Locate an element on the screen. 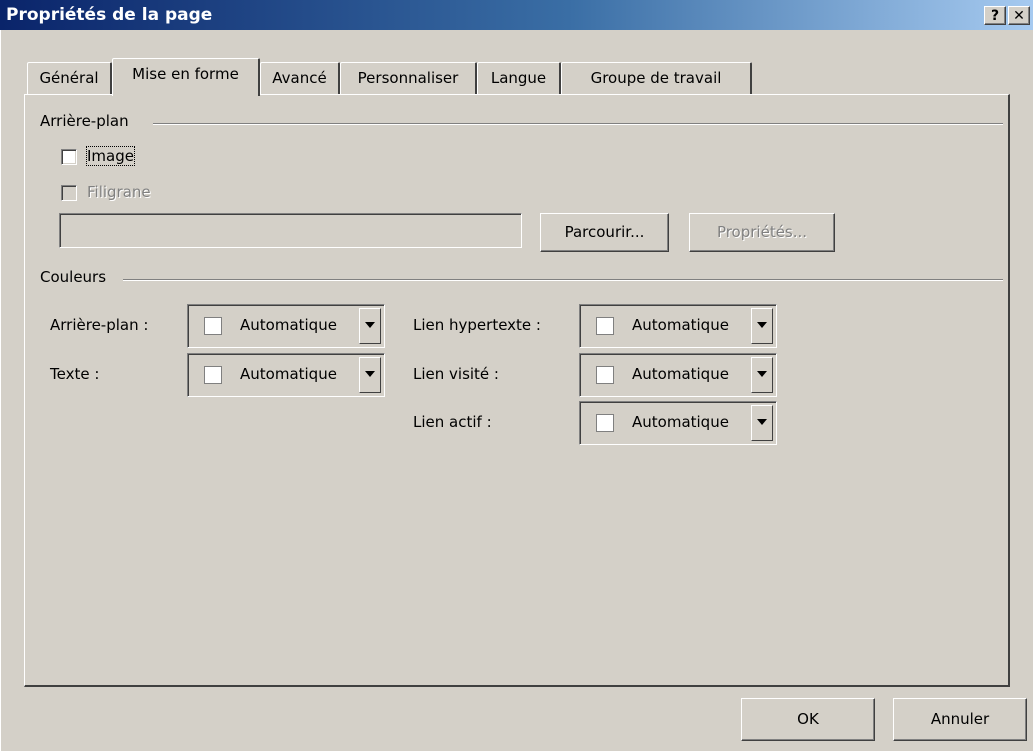 Image resolution: width=1033 pixels, height=751 pixels. visited-link-color-label: Lien visité : is located at coordinates (456, 374).